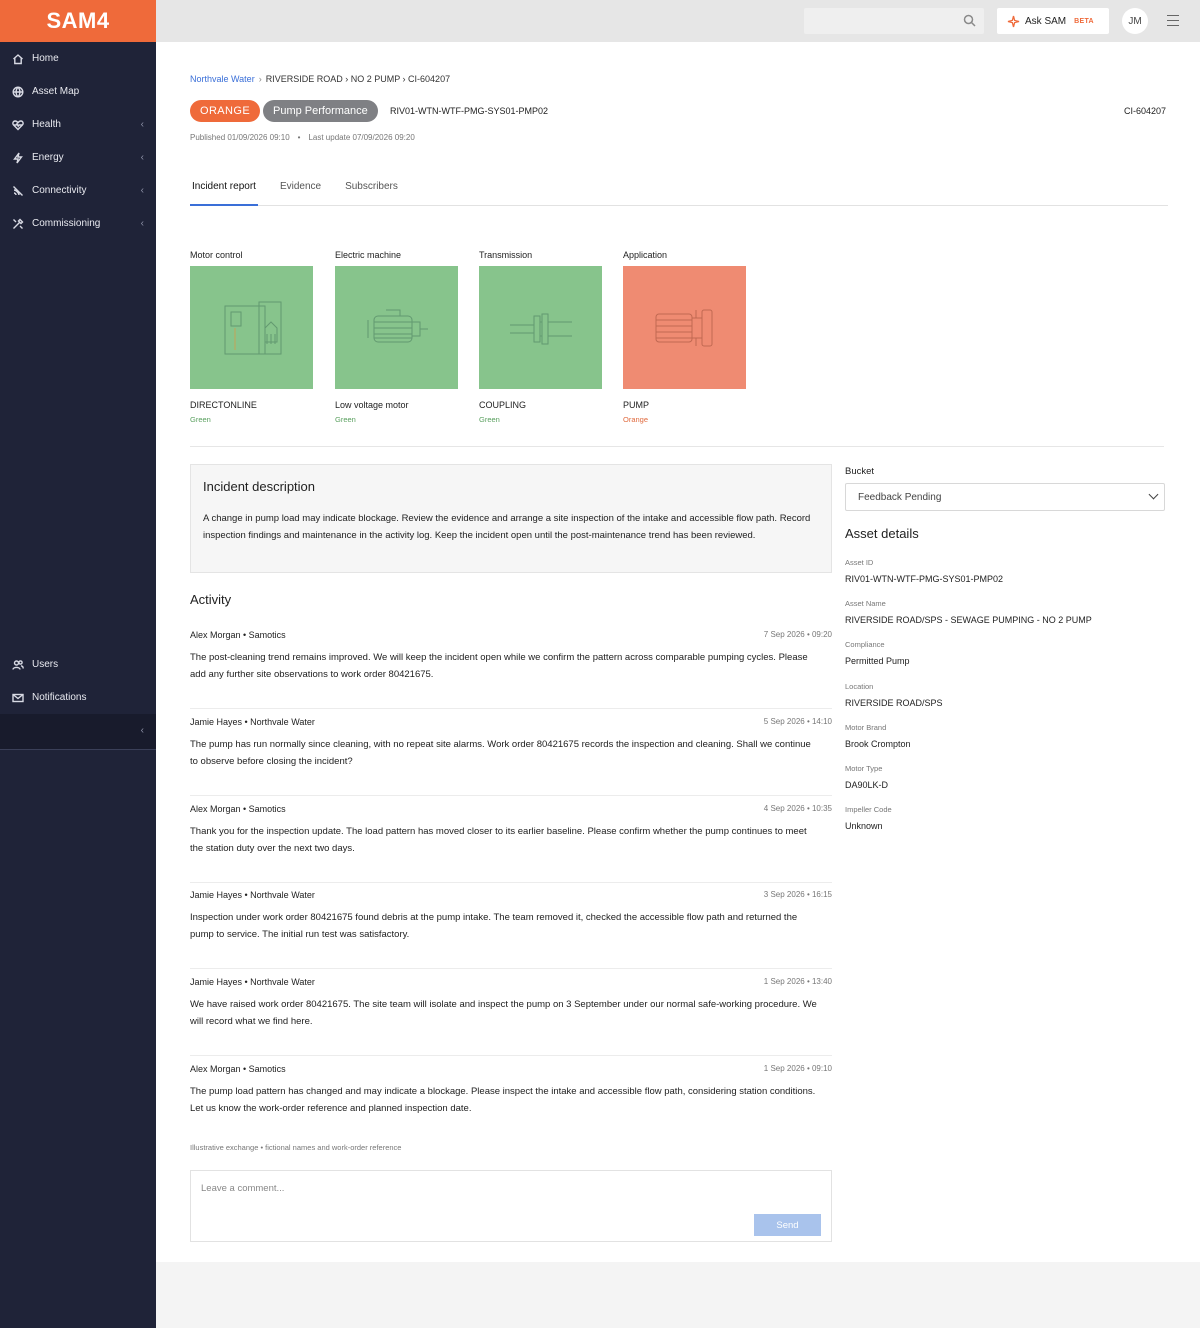  Describe the element at coordinates (1005, 736) in the screenshot. I see `asset-field-motor-brand: Motor Brand Brook Crompton` at that location.